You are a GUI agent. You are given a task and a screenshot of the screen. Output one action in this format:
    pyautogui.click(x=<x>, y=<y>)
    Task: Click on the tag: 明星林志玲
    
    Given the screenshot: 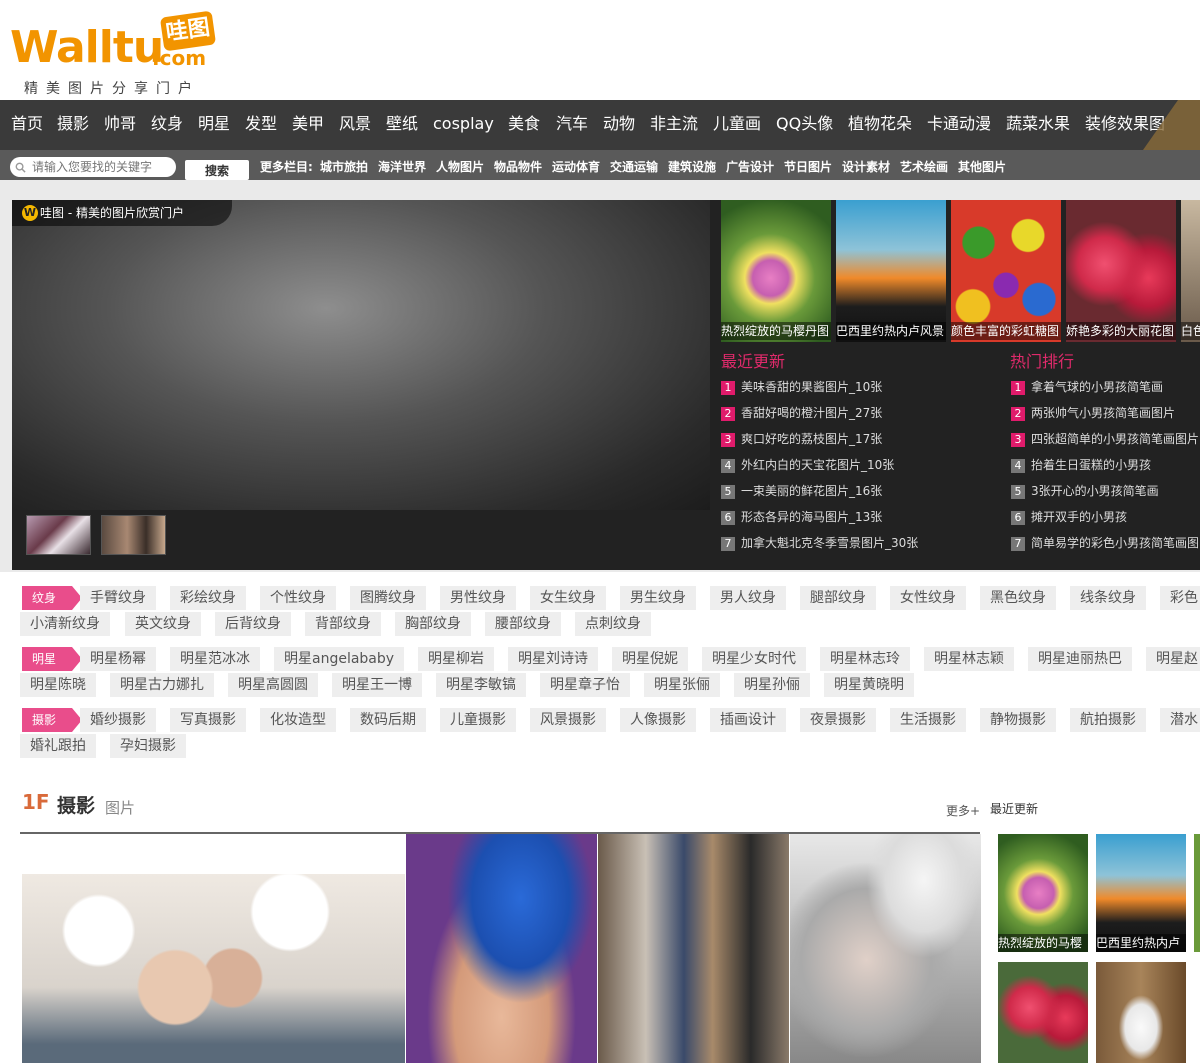 What is the action you would take?
    pyautogui.click(x=865, y=659)
    